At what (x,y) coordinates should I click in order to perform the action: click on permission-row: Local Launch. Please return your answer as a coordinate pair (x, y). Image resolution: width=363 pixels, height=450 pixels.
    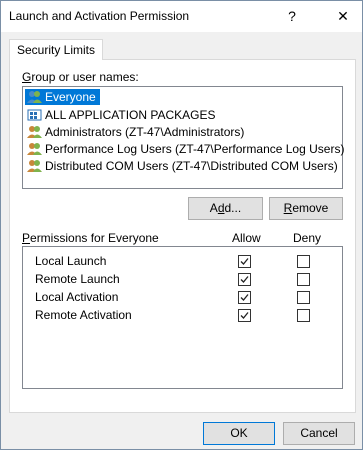
    Looking at the image, I should click on (182, 262).